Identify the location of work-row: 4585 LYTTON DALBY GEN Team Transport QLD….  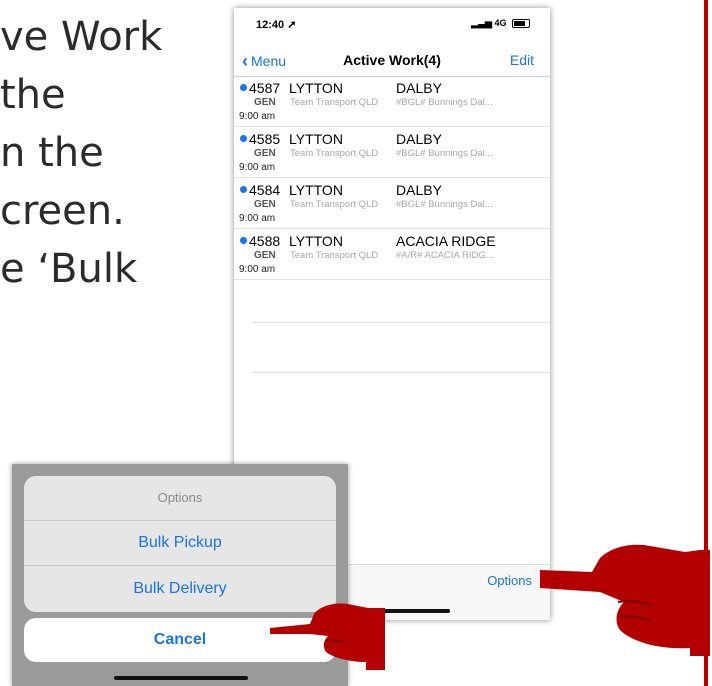
(392, 152).